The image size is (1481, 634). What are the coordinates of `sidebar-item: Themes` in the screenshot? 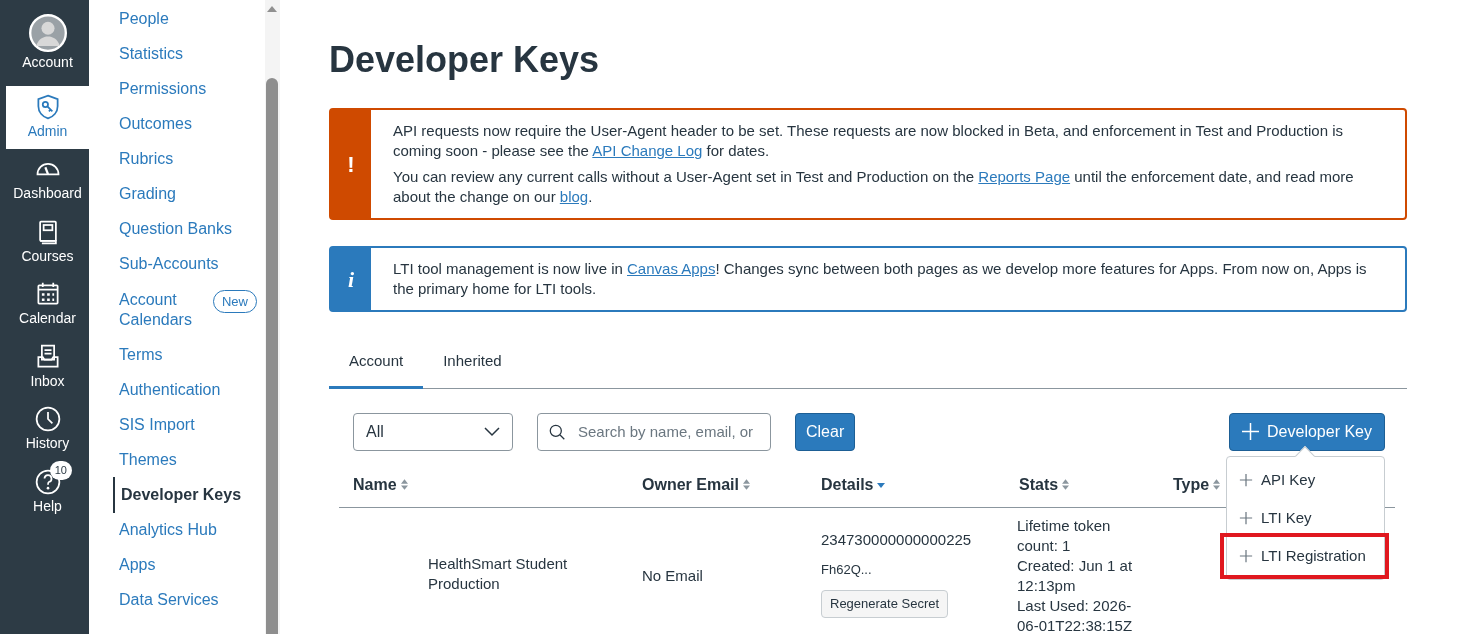 It's located at (189, 459).